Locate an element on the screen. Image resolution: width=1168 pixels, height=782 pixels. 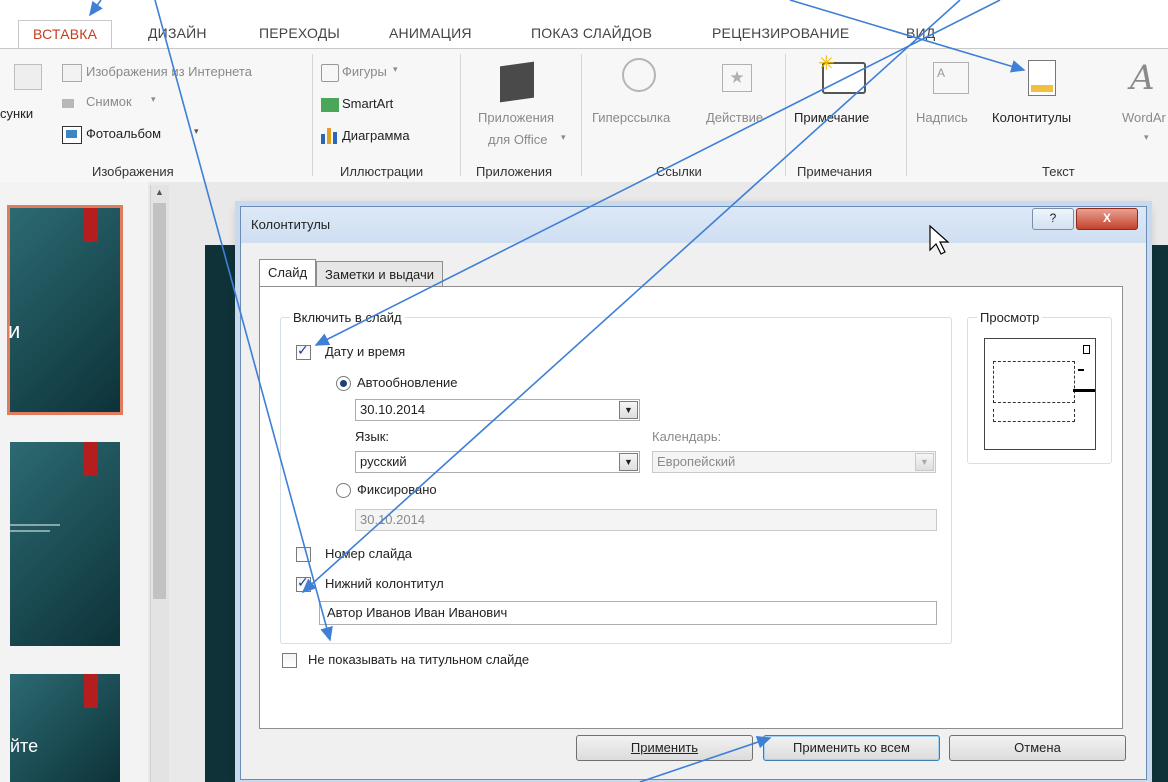
dialog-title: Колонтитулы is located at coordinates (291, 224).